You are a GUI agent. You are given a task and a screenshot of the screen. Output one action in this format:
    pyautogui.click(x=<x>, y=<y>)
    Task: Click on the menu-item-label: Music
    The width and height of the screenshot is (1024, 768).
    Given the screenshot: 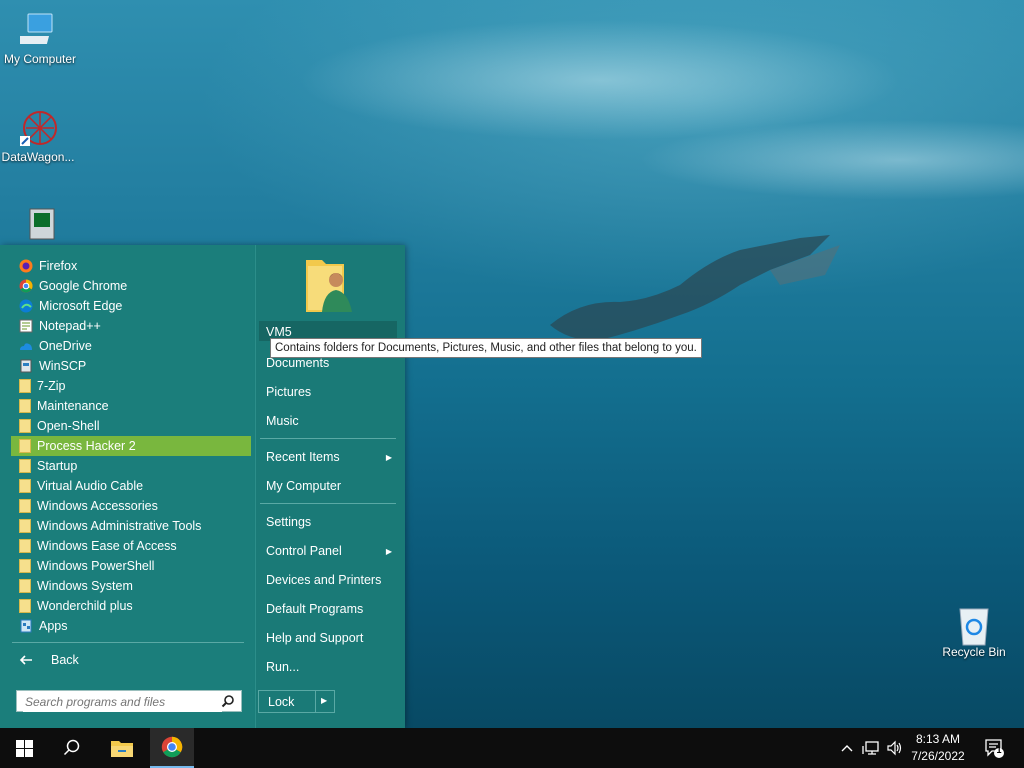 What is the action you would take?
    pyautogui.click(x=282, y=421)
    